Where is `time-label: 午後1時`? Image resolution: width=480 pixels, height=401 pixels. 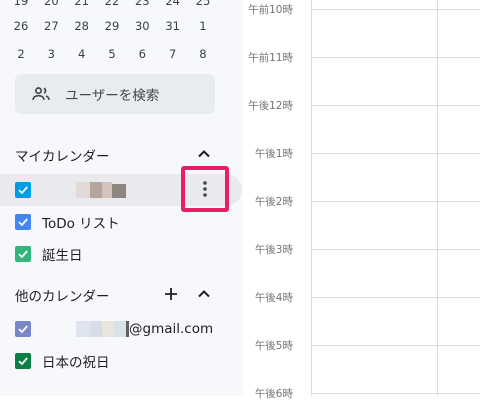 time-label: 午後1時 is located at coordinates (273, 154).